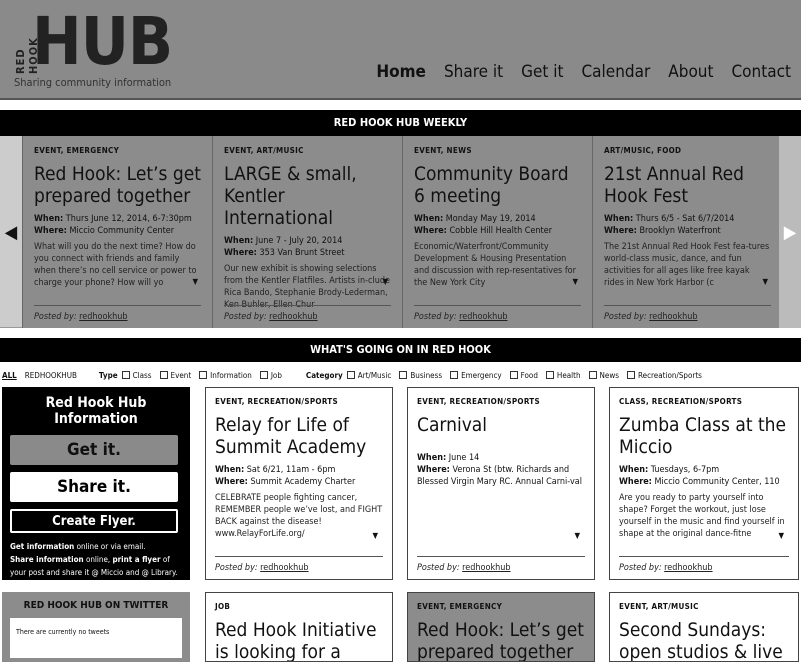  I want to click on category-label: Category, so click(324, 375).